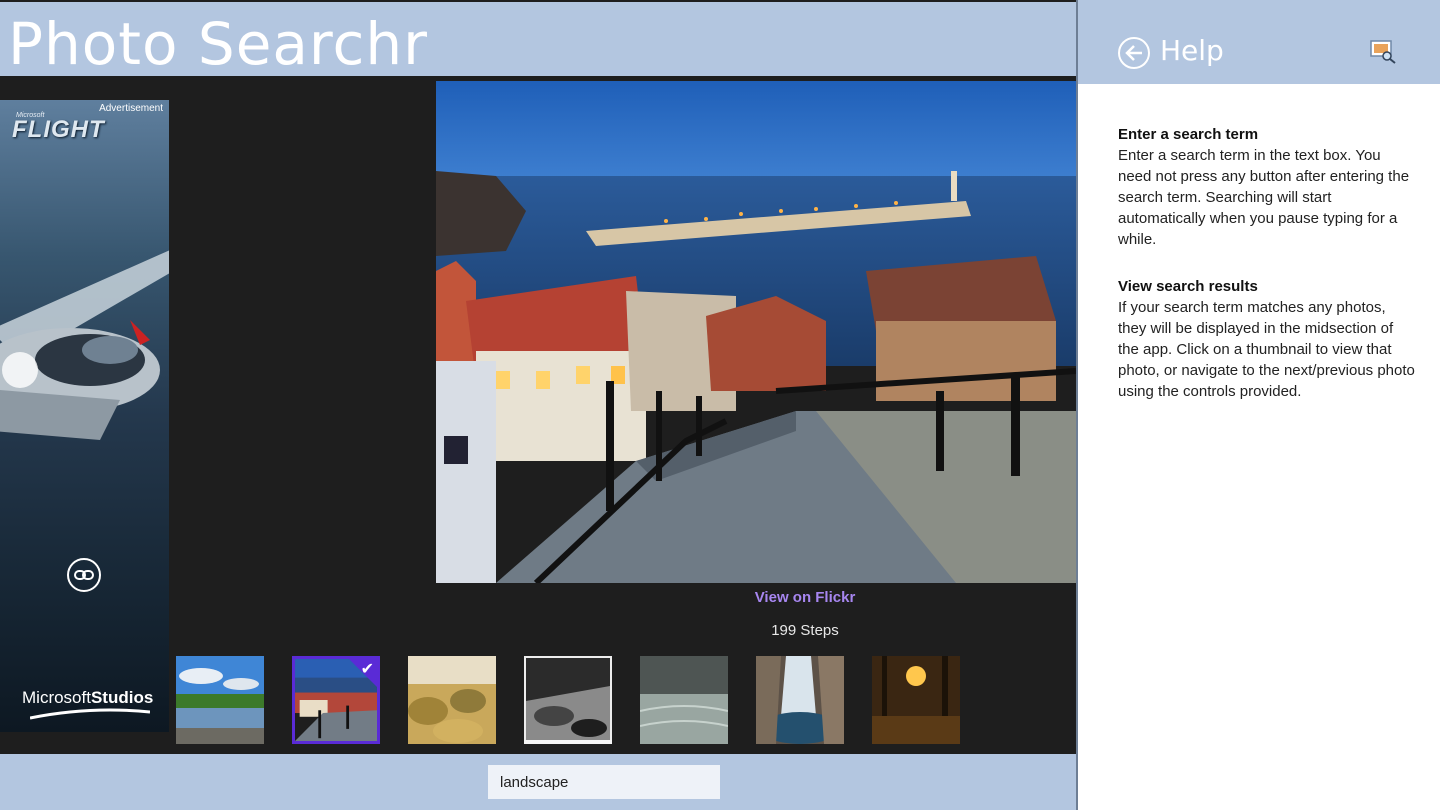 The height and width of the screenshot is (810, 1440). I want to click on thumbnail-misty-water, so click(684, 700).